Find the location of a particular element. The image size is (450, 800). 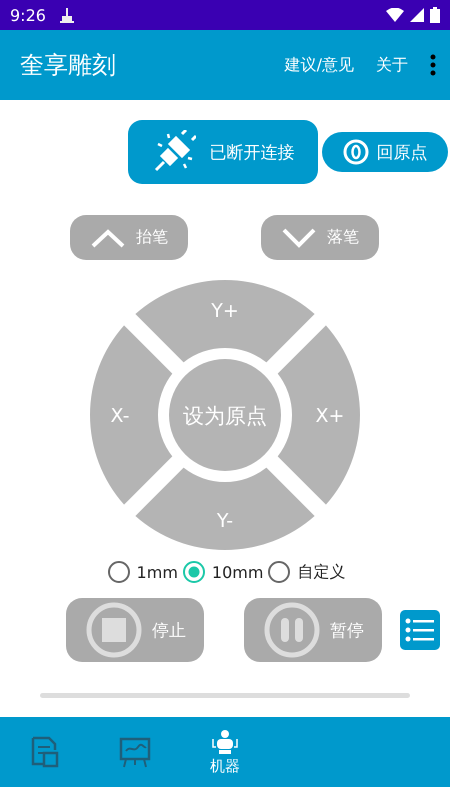

menu-action: 关于 is located at coordinates (392, 65).